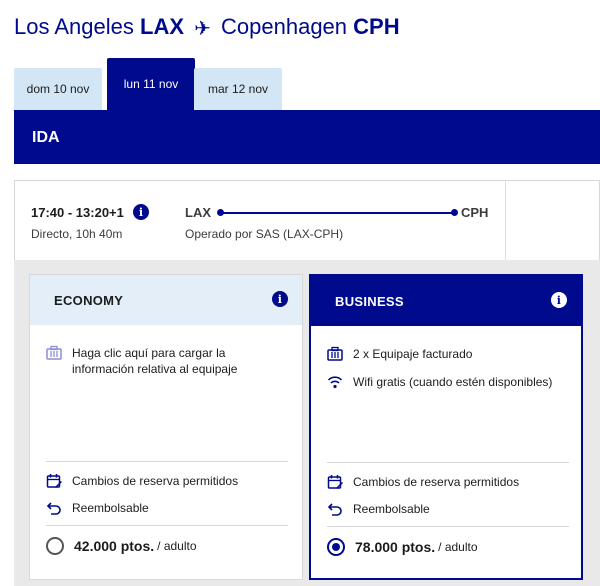  I want to click on business-price-option: 78.000 ptos. / adulto, so click(402, 547).